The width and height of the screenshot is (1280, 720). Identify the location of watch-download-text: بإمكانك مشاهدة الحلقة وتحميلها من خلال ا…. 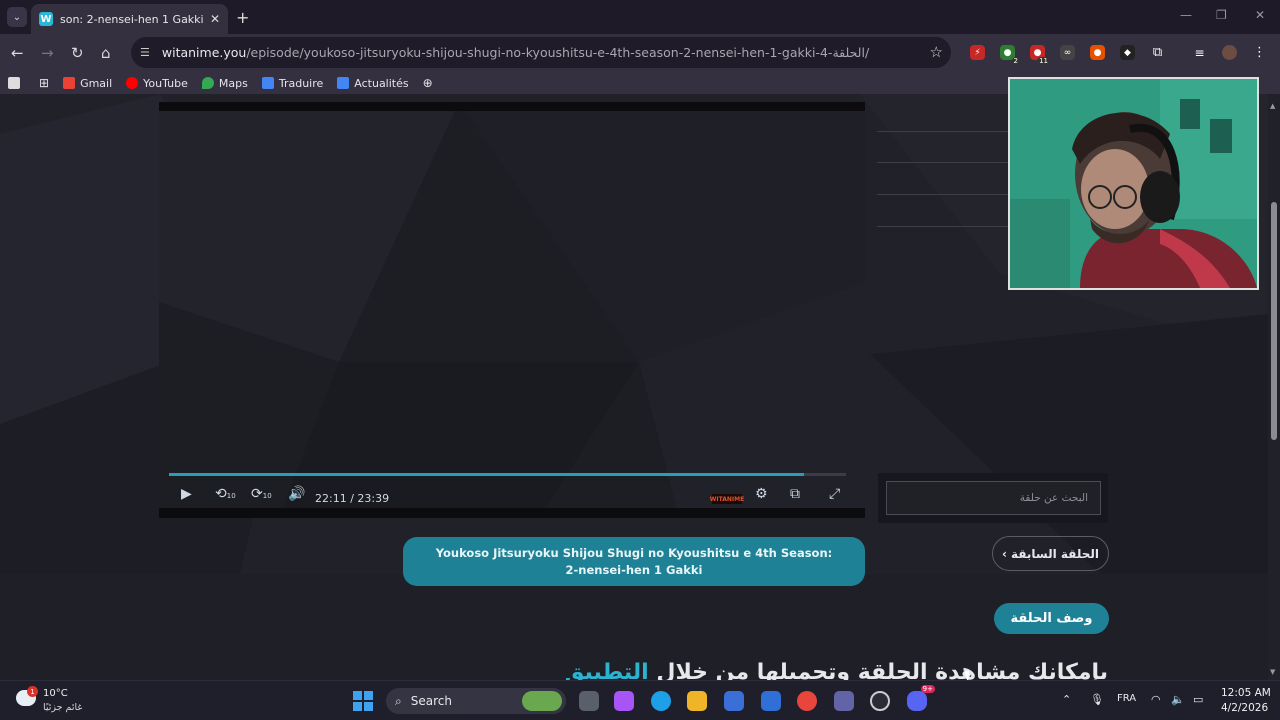
(836, 670).